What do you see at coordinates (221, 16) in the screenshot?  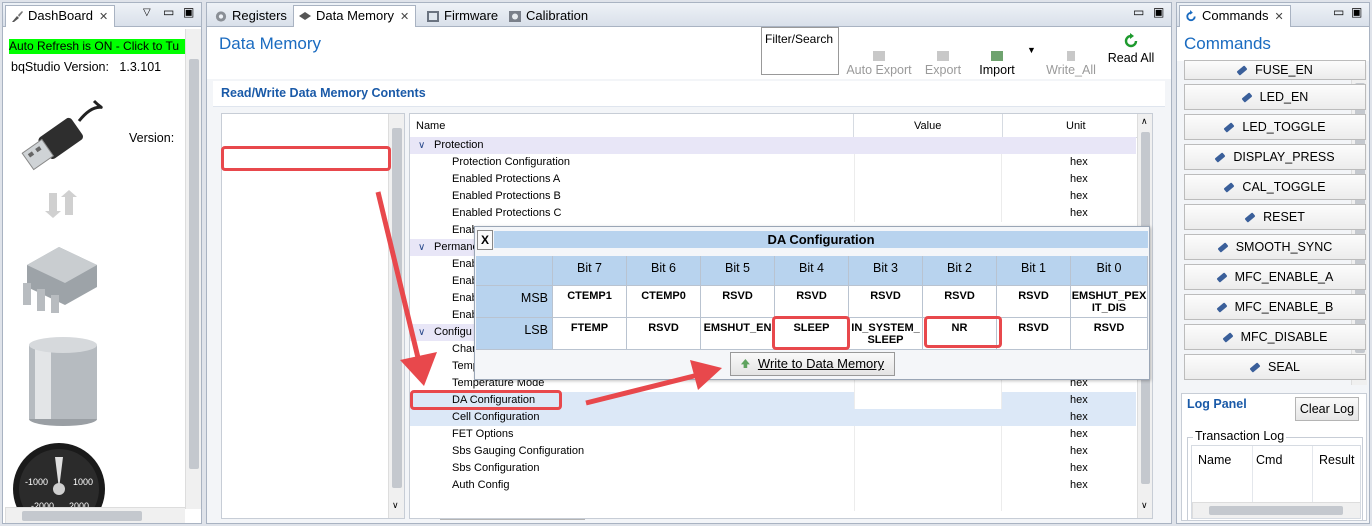 I see `gear-icon` at bounding box center [221, 16].